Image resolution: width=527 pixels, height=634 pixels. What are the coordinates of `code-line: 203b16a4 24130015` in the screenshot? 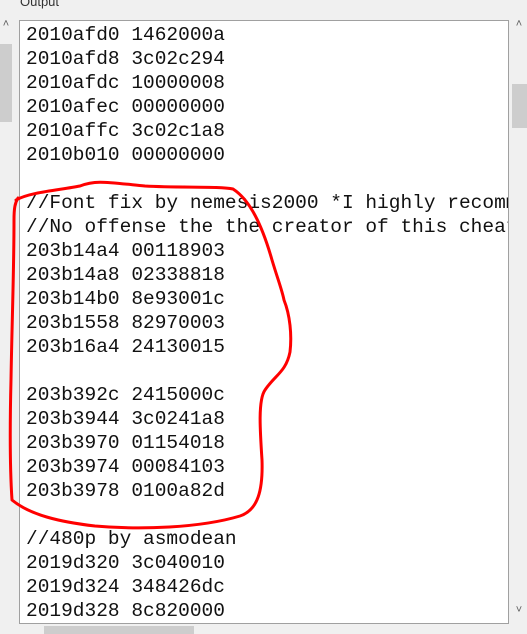 It's located at (125, 347).